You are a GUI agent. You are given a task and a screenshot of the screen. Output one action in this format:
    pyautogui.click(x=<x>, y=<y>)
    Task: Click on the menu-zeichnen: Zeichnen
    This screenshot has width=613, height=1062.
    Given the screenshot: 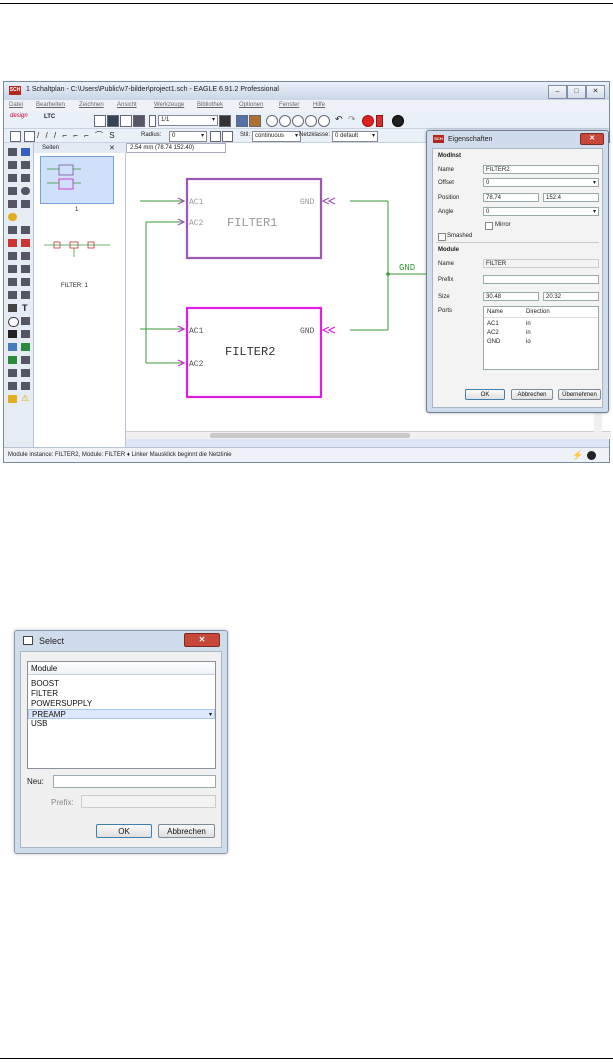 What is the action you would take?
    pyautogui.click(x=91, y=105)
    